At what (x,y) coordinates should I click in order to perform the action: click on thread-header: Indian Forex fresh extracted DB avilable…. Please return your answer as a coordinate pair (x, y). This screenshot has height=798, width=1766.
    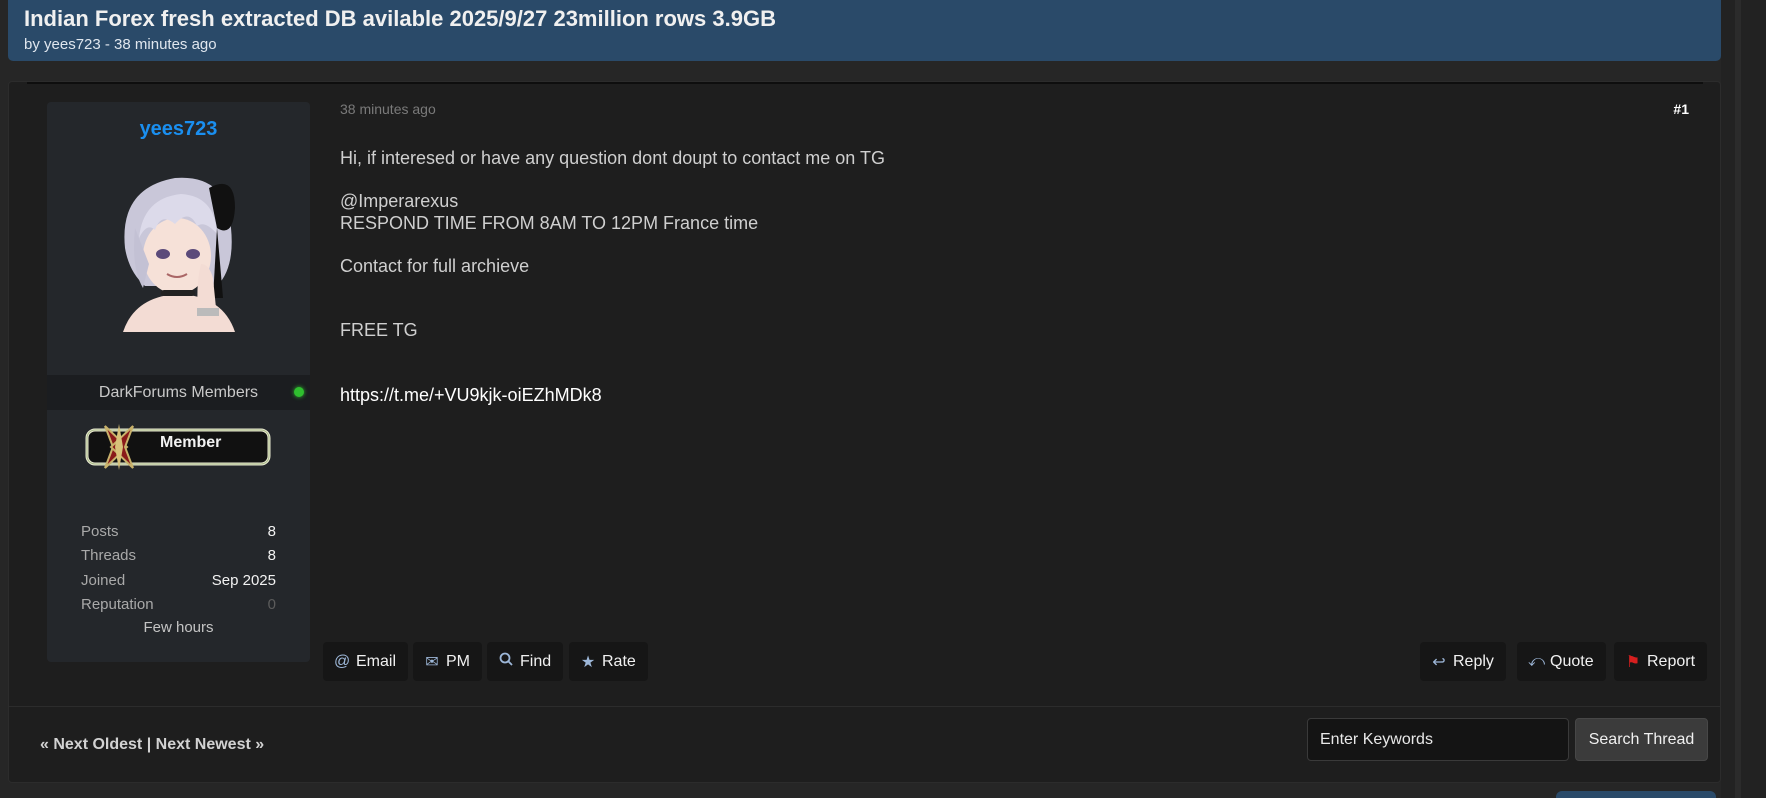
    Looking at the image, I should click on (864, 30).